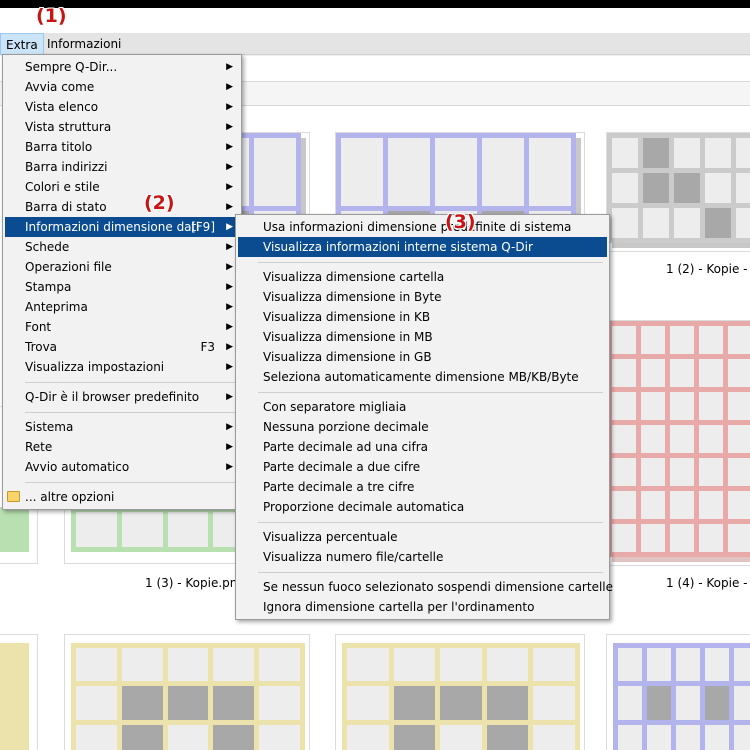  I want to click on menu-item-anteprima: Anteprima ▶, so click(122, 307).